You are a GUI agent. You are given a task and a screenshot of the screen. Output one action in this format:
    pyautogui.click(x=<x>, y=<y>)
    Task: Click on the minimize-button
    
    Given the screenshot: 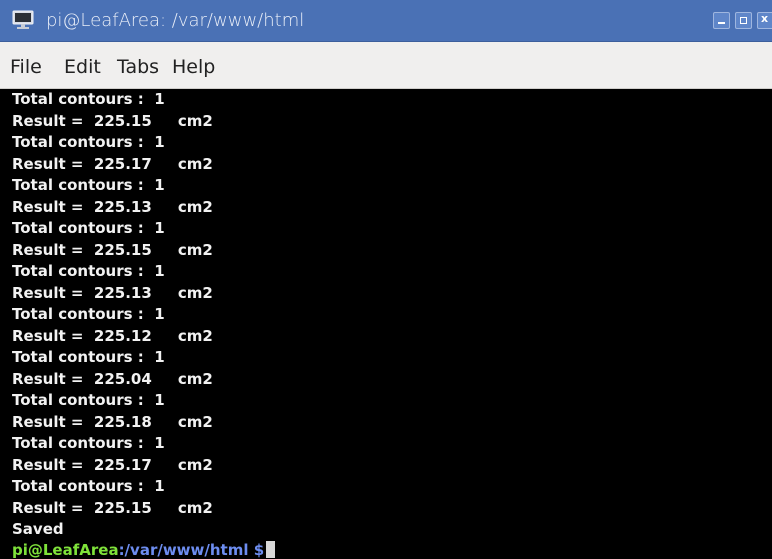 What is the action you would take?
    pyautogui.click(x=721, y=20)
    